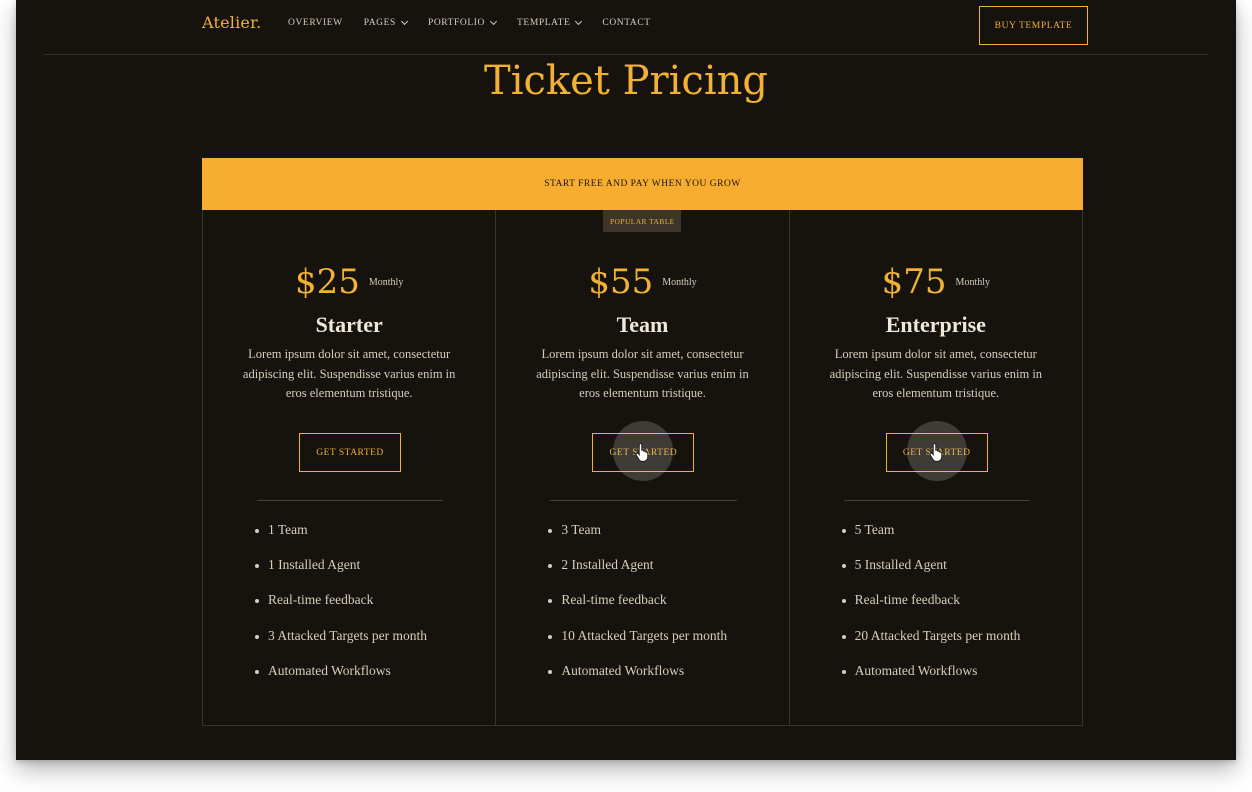 Image resolution: width=1252 pixels, height=792 pixels. What do you see at coordinates (935, 324) in the screenshot?
I see `plan-name: Enterprise` at bounding box center [935, 324].